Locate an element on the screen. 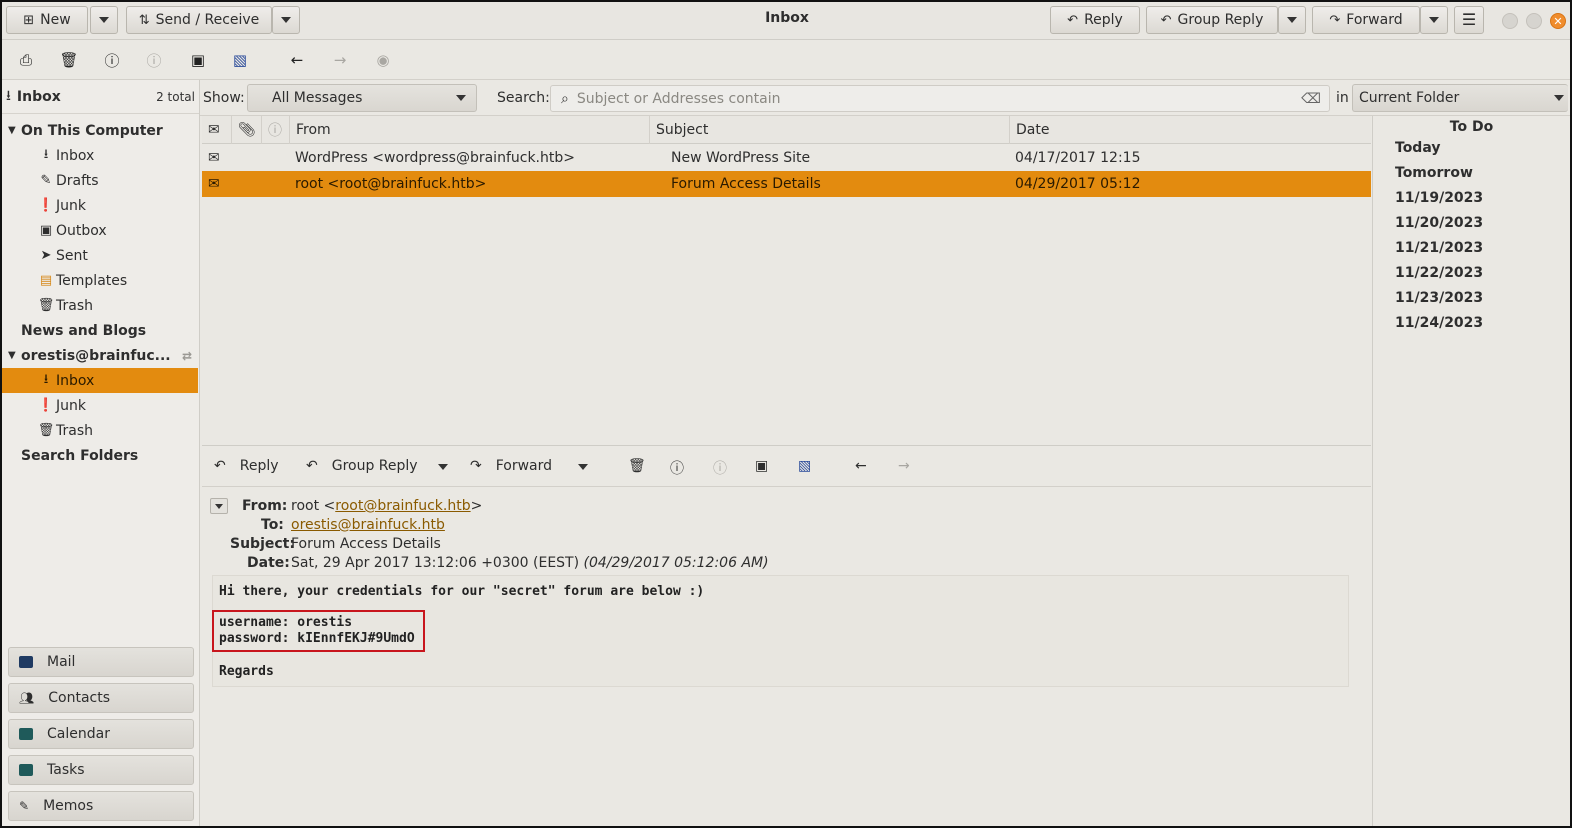 This screenshot has height=828, width=1572. tree-on-this-computer: ▼ On This Computer is located at coordinates (100, 130).